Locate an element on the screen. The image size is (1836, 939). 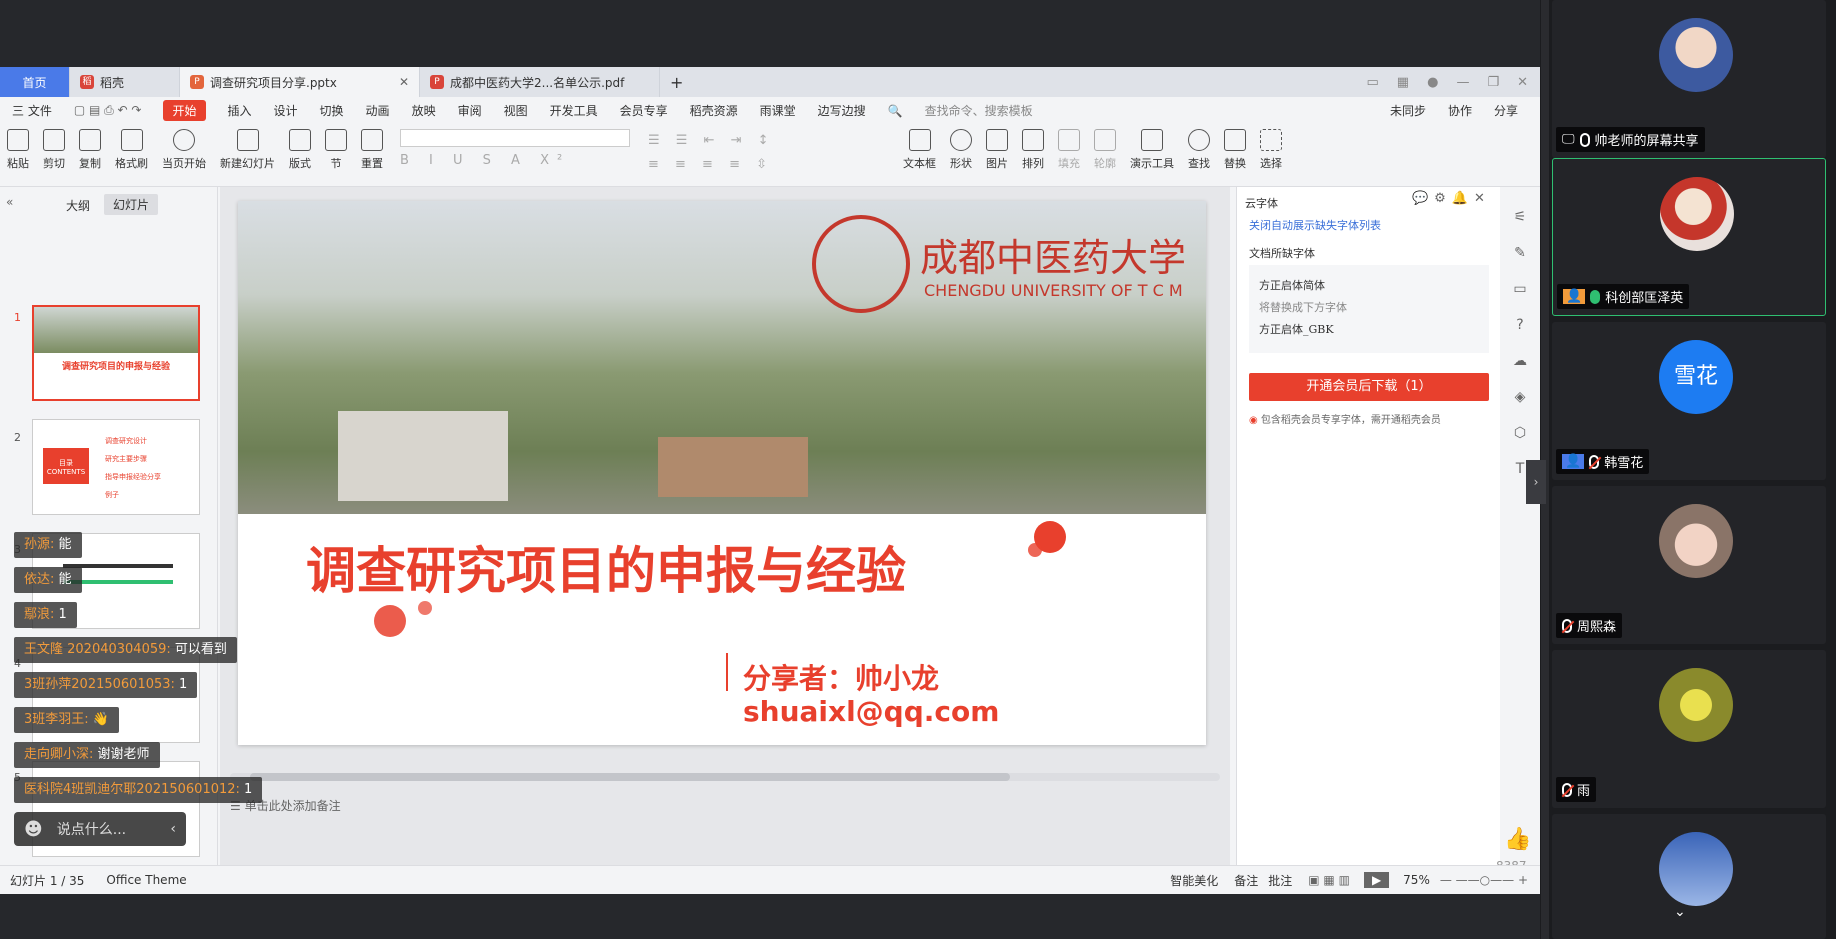
collapse-chat-icon: ‹ is located at coordinates (173, 829).